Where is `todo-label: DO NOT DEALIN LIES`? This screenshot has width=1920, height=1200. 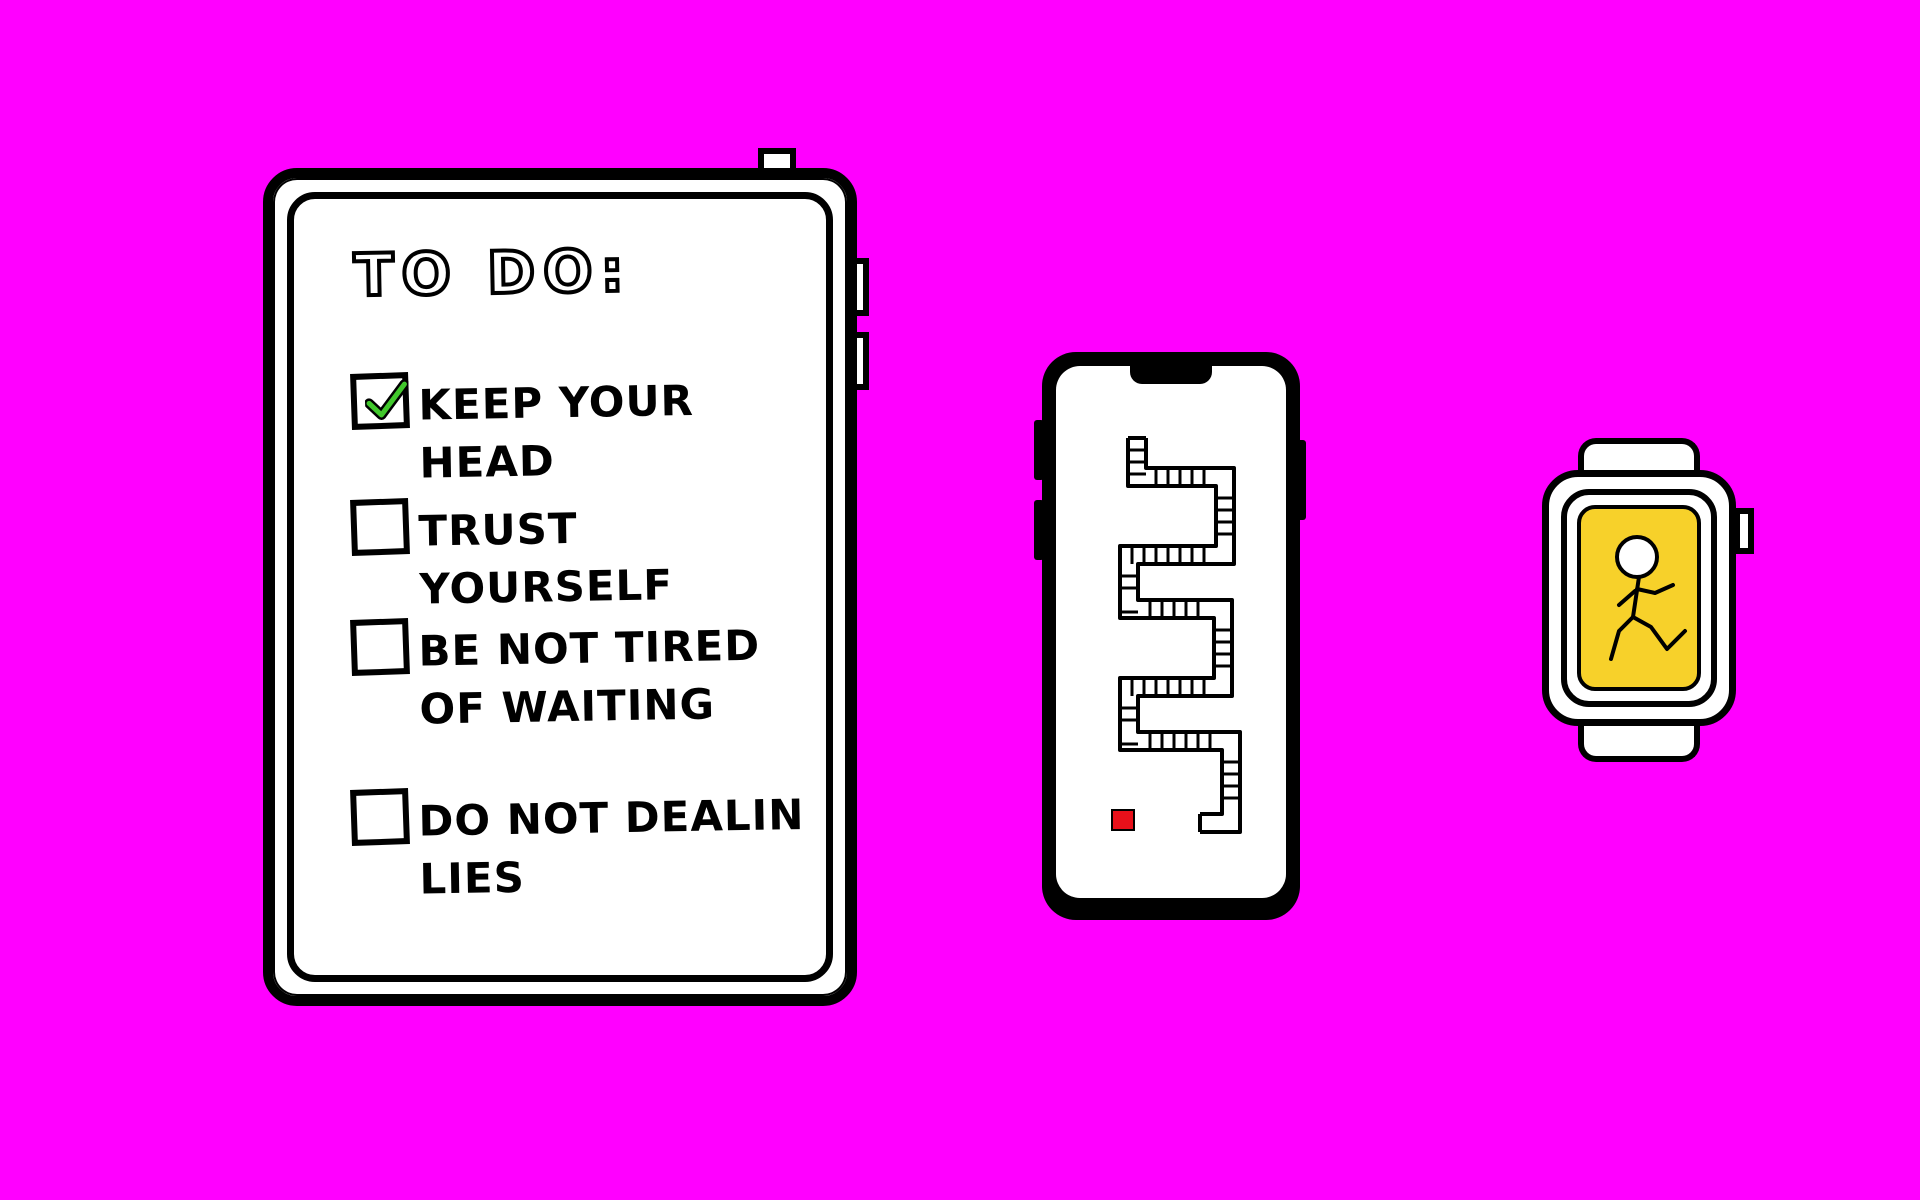 todo-label: DO NOT DEALIN LIES is located at coordinates (611, 846).